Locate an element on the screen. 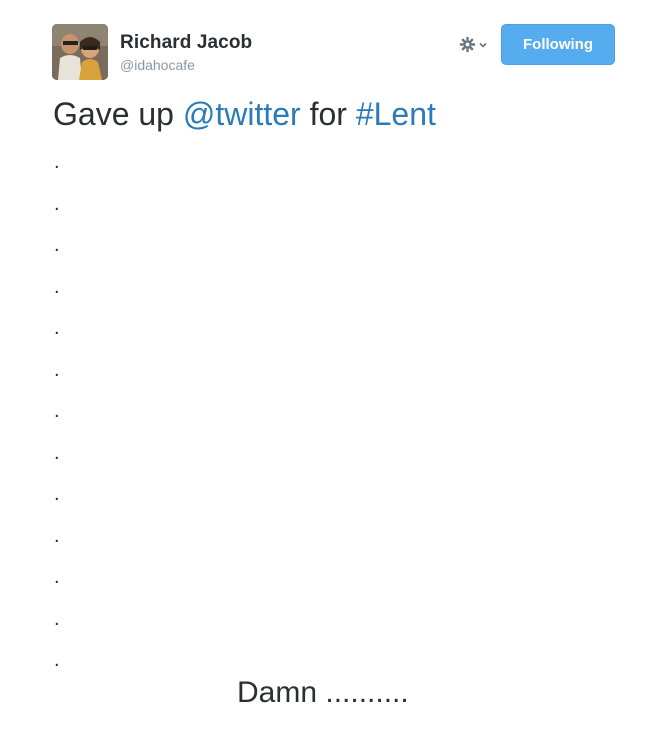 This screenshot has height=730, width=650. mention-link: @twitter is located at coordinates (242, 114).